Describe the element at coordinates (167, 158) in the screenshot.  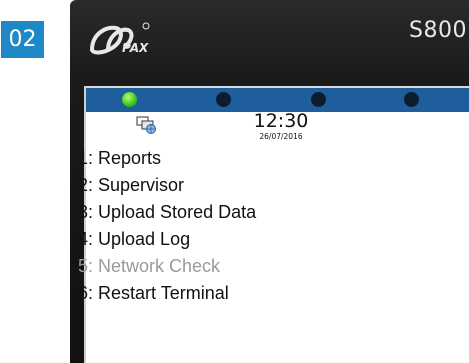
I see `menu-item-reports: 1: Reports` at that location.